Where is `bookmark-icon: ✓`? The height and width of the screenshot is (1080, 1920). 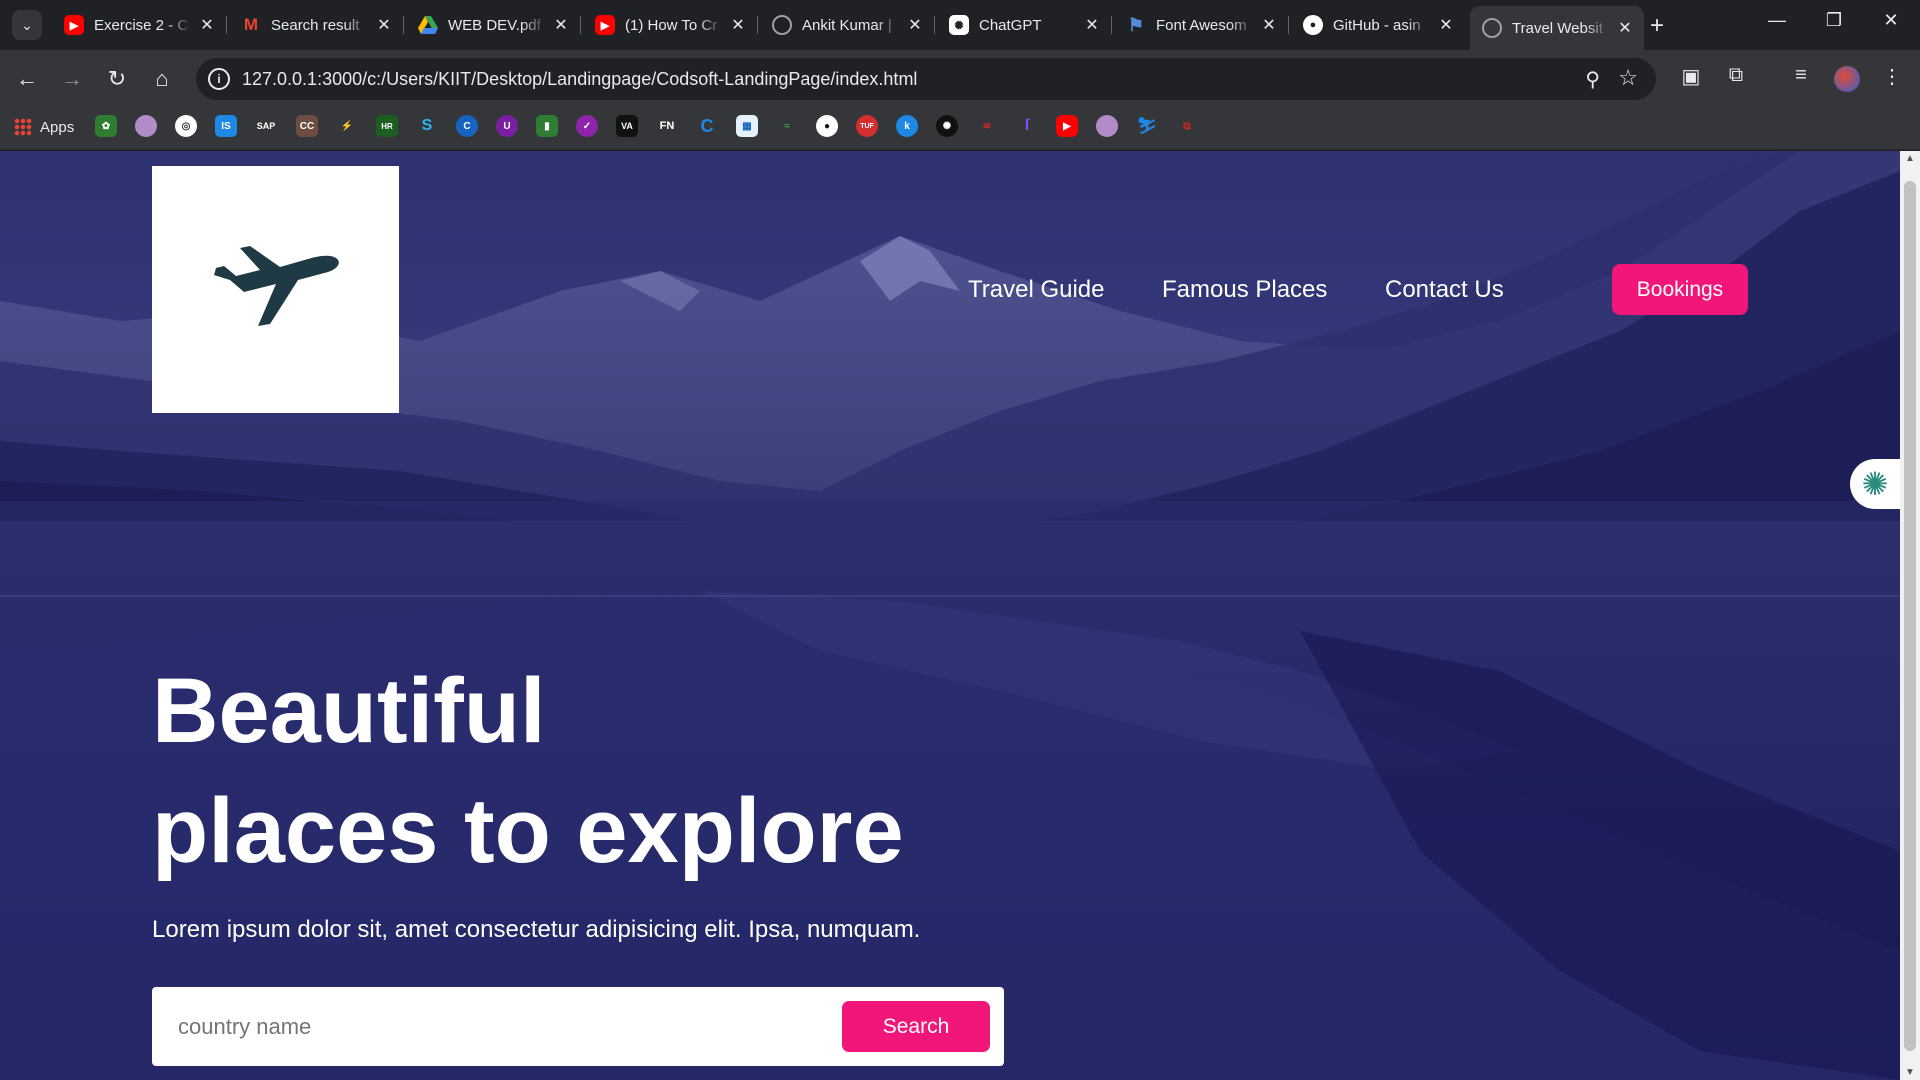 bookmark-icon: ✓ is located at coordinates (587, 126).